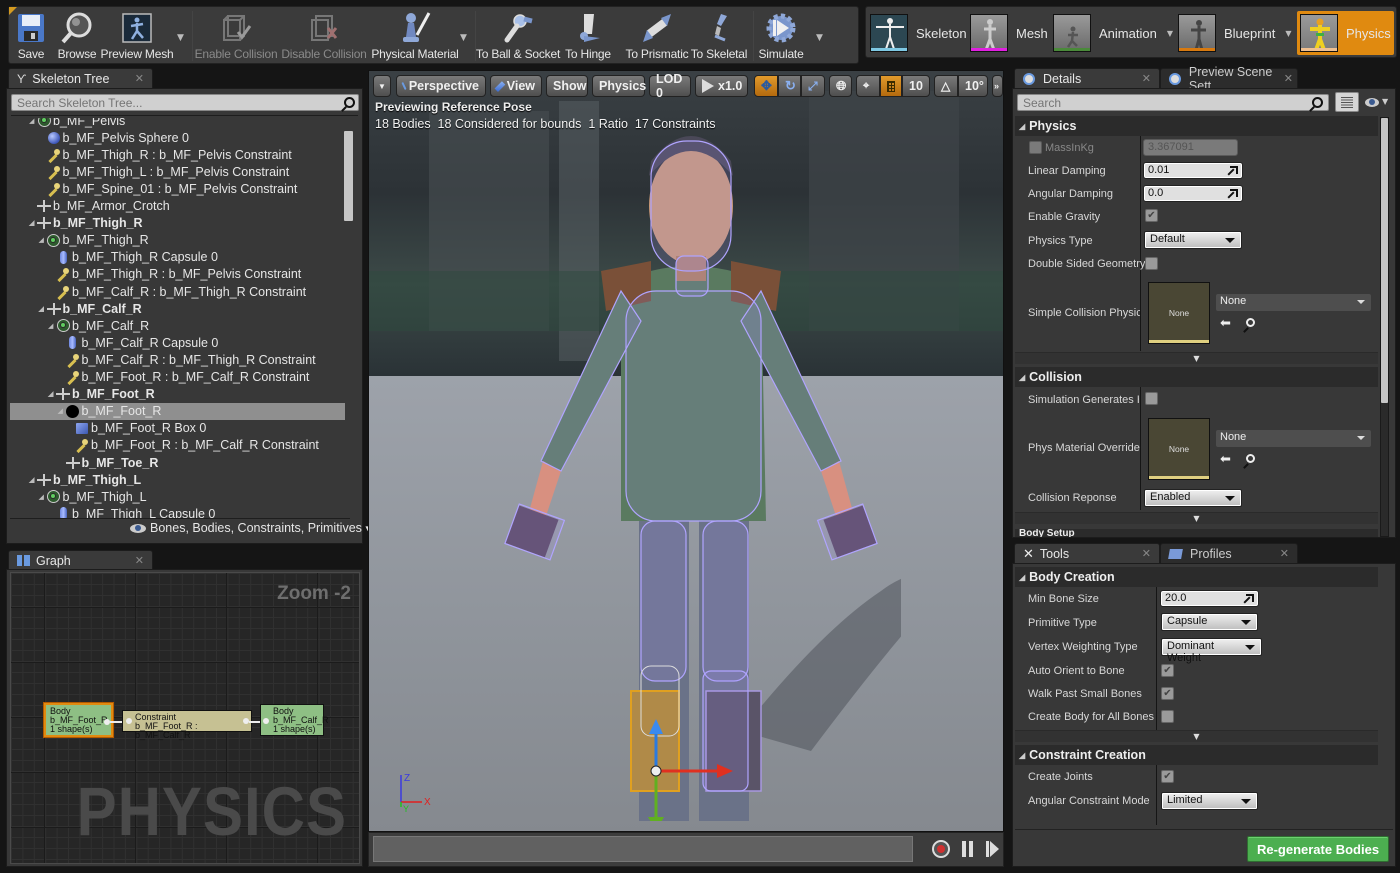 The height and width of the screenshot is (873, 1400). I want to click on record-button, so click(941, 849).